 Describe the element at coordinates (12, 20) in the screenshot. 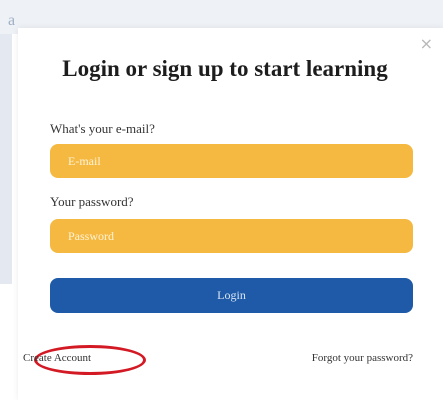

I see `background-text: a` at that location.